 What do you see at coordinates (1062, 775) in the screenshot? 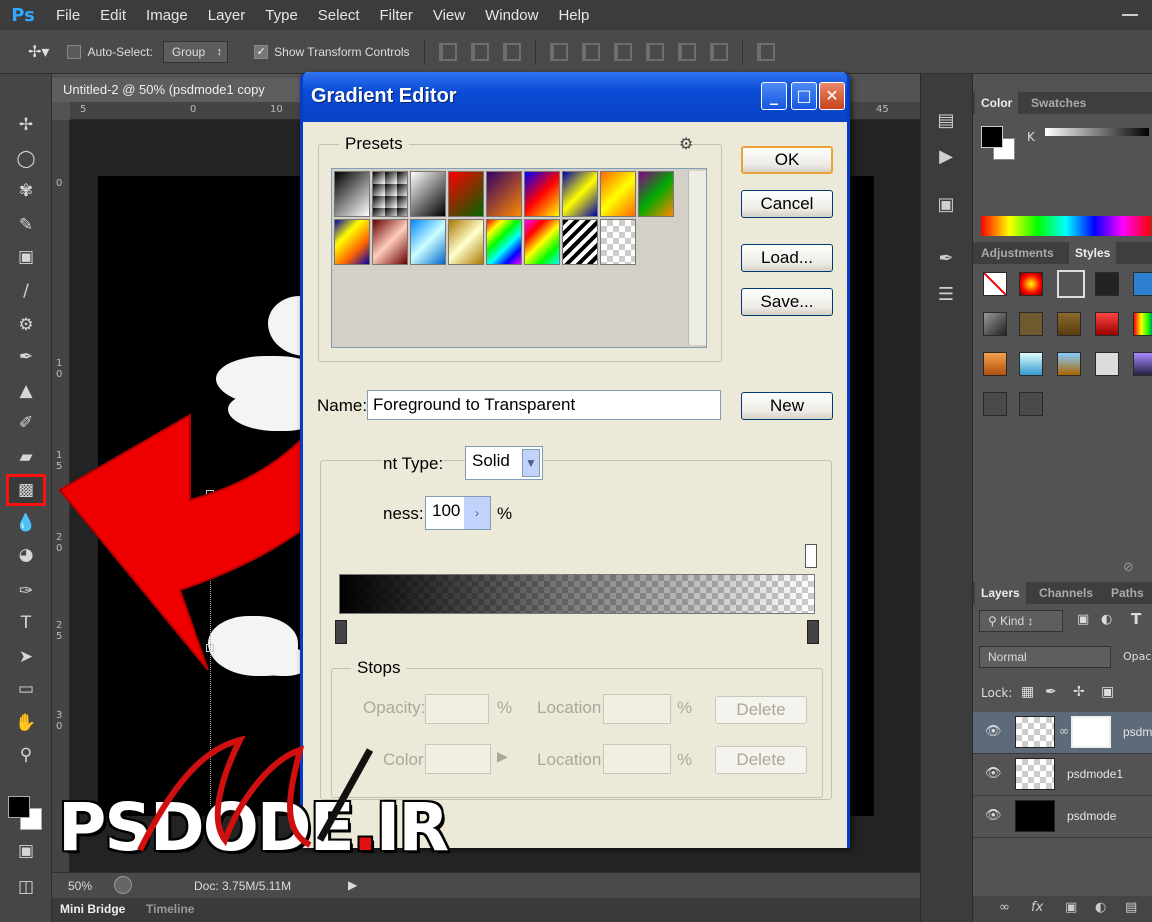
I see `layer-row: 👁 psdmode1` at bounding box center [1062, 775].